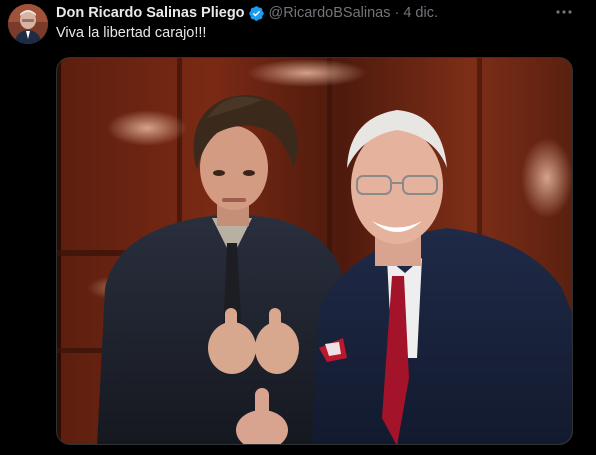  I want to click on author-name: Don Ricardo Salinas Pliego, so click(150, 13).